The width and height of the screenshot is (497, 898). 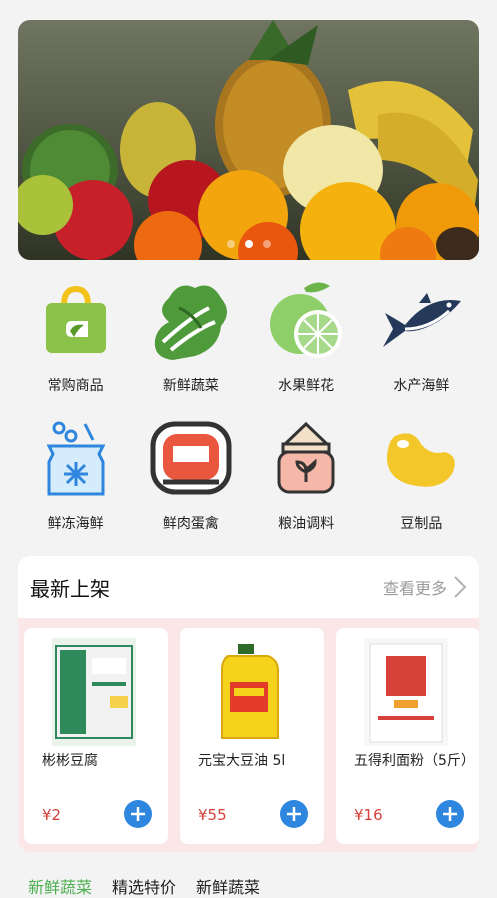 What do you see at coordinates (306, 524) in the screenshot?
I see `category-label: 粮油调料` at bounding box center [306, 524].